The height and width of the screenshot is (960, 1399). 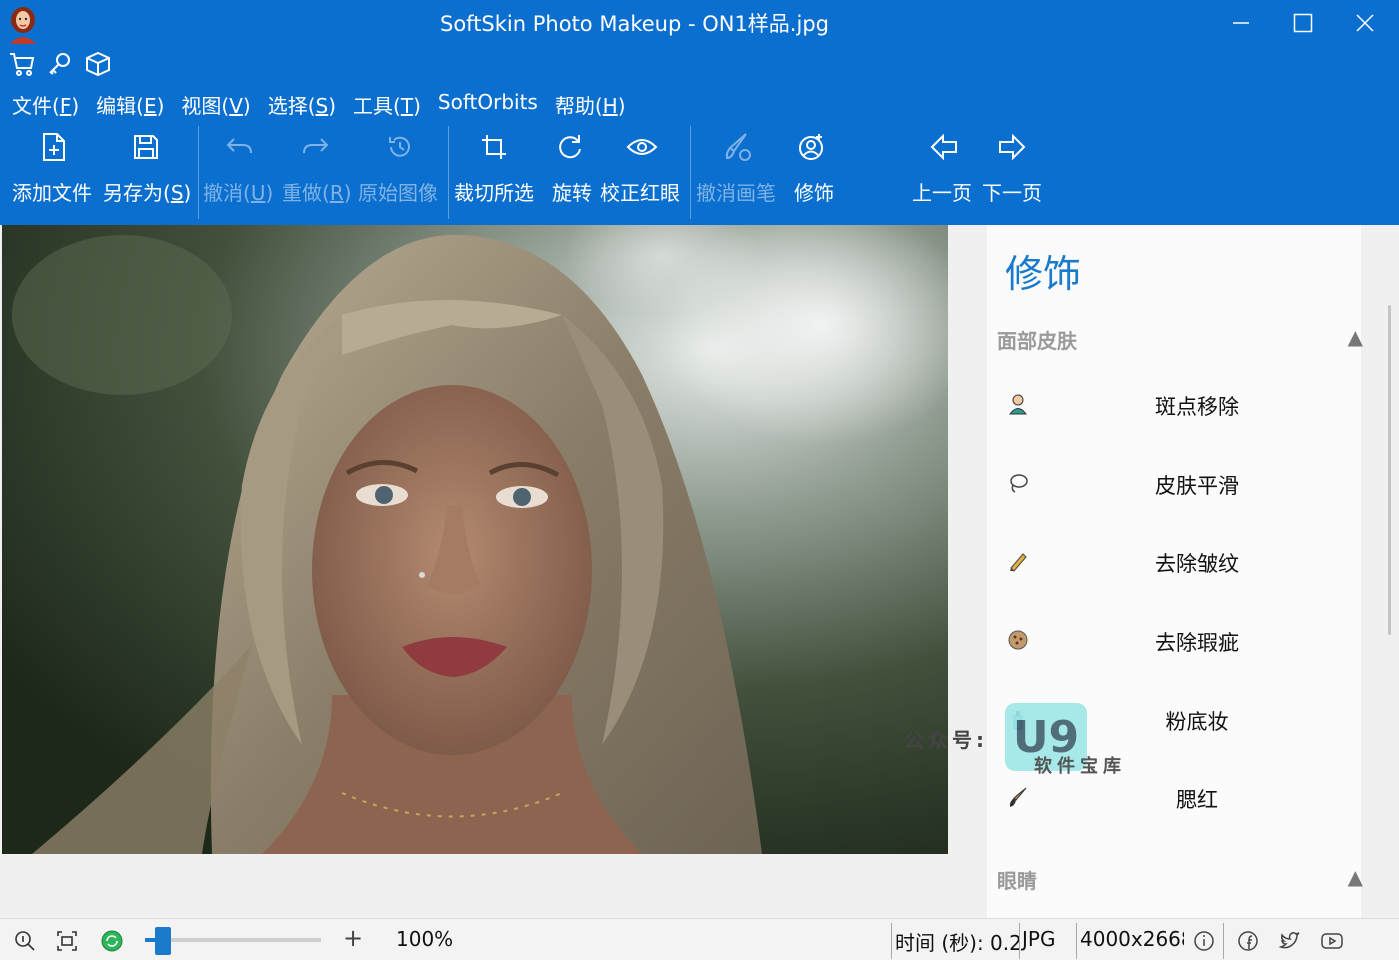 What do you see at coordinates (353, 938) in the screenshot?
I see `zoom-plus-button: +` at bounding box center [353, 938].